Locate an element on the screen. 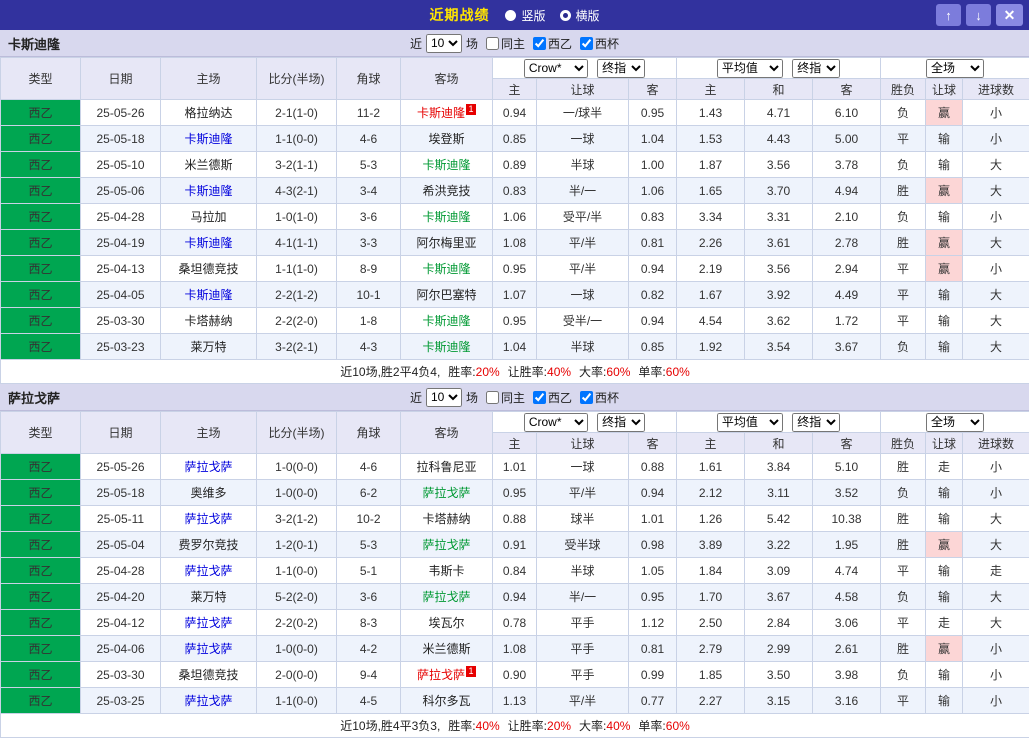 This screenshot has height=738, width=1029. euro-draw-odds-cell: 3.67 is located at coordinates (779, 597).